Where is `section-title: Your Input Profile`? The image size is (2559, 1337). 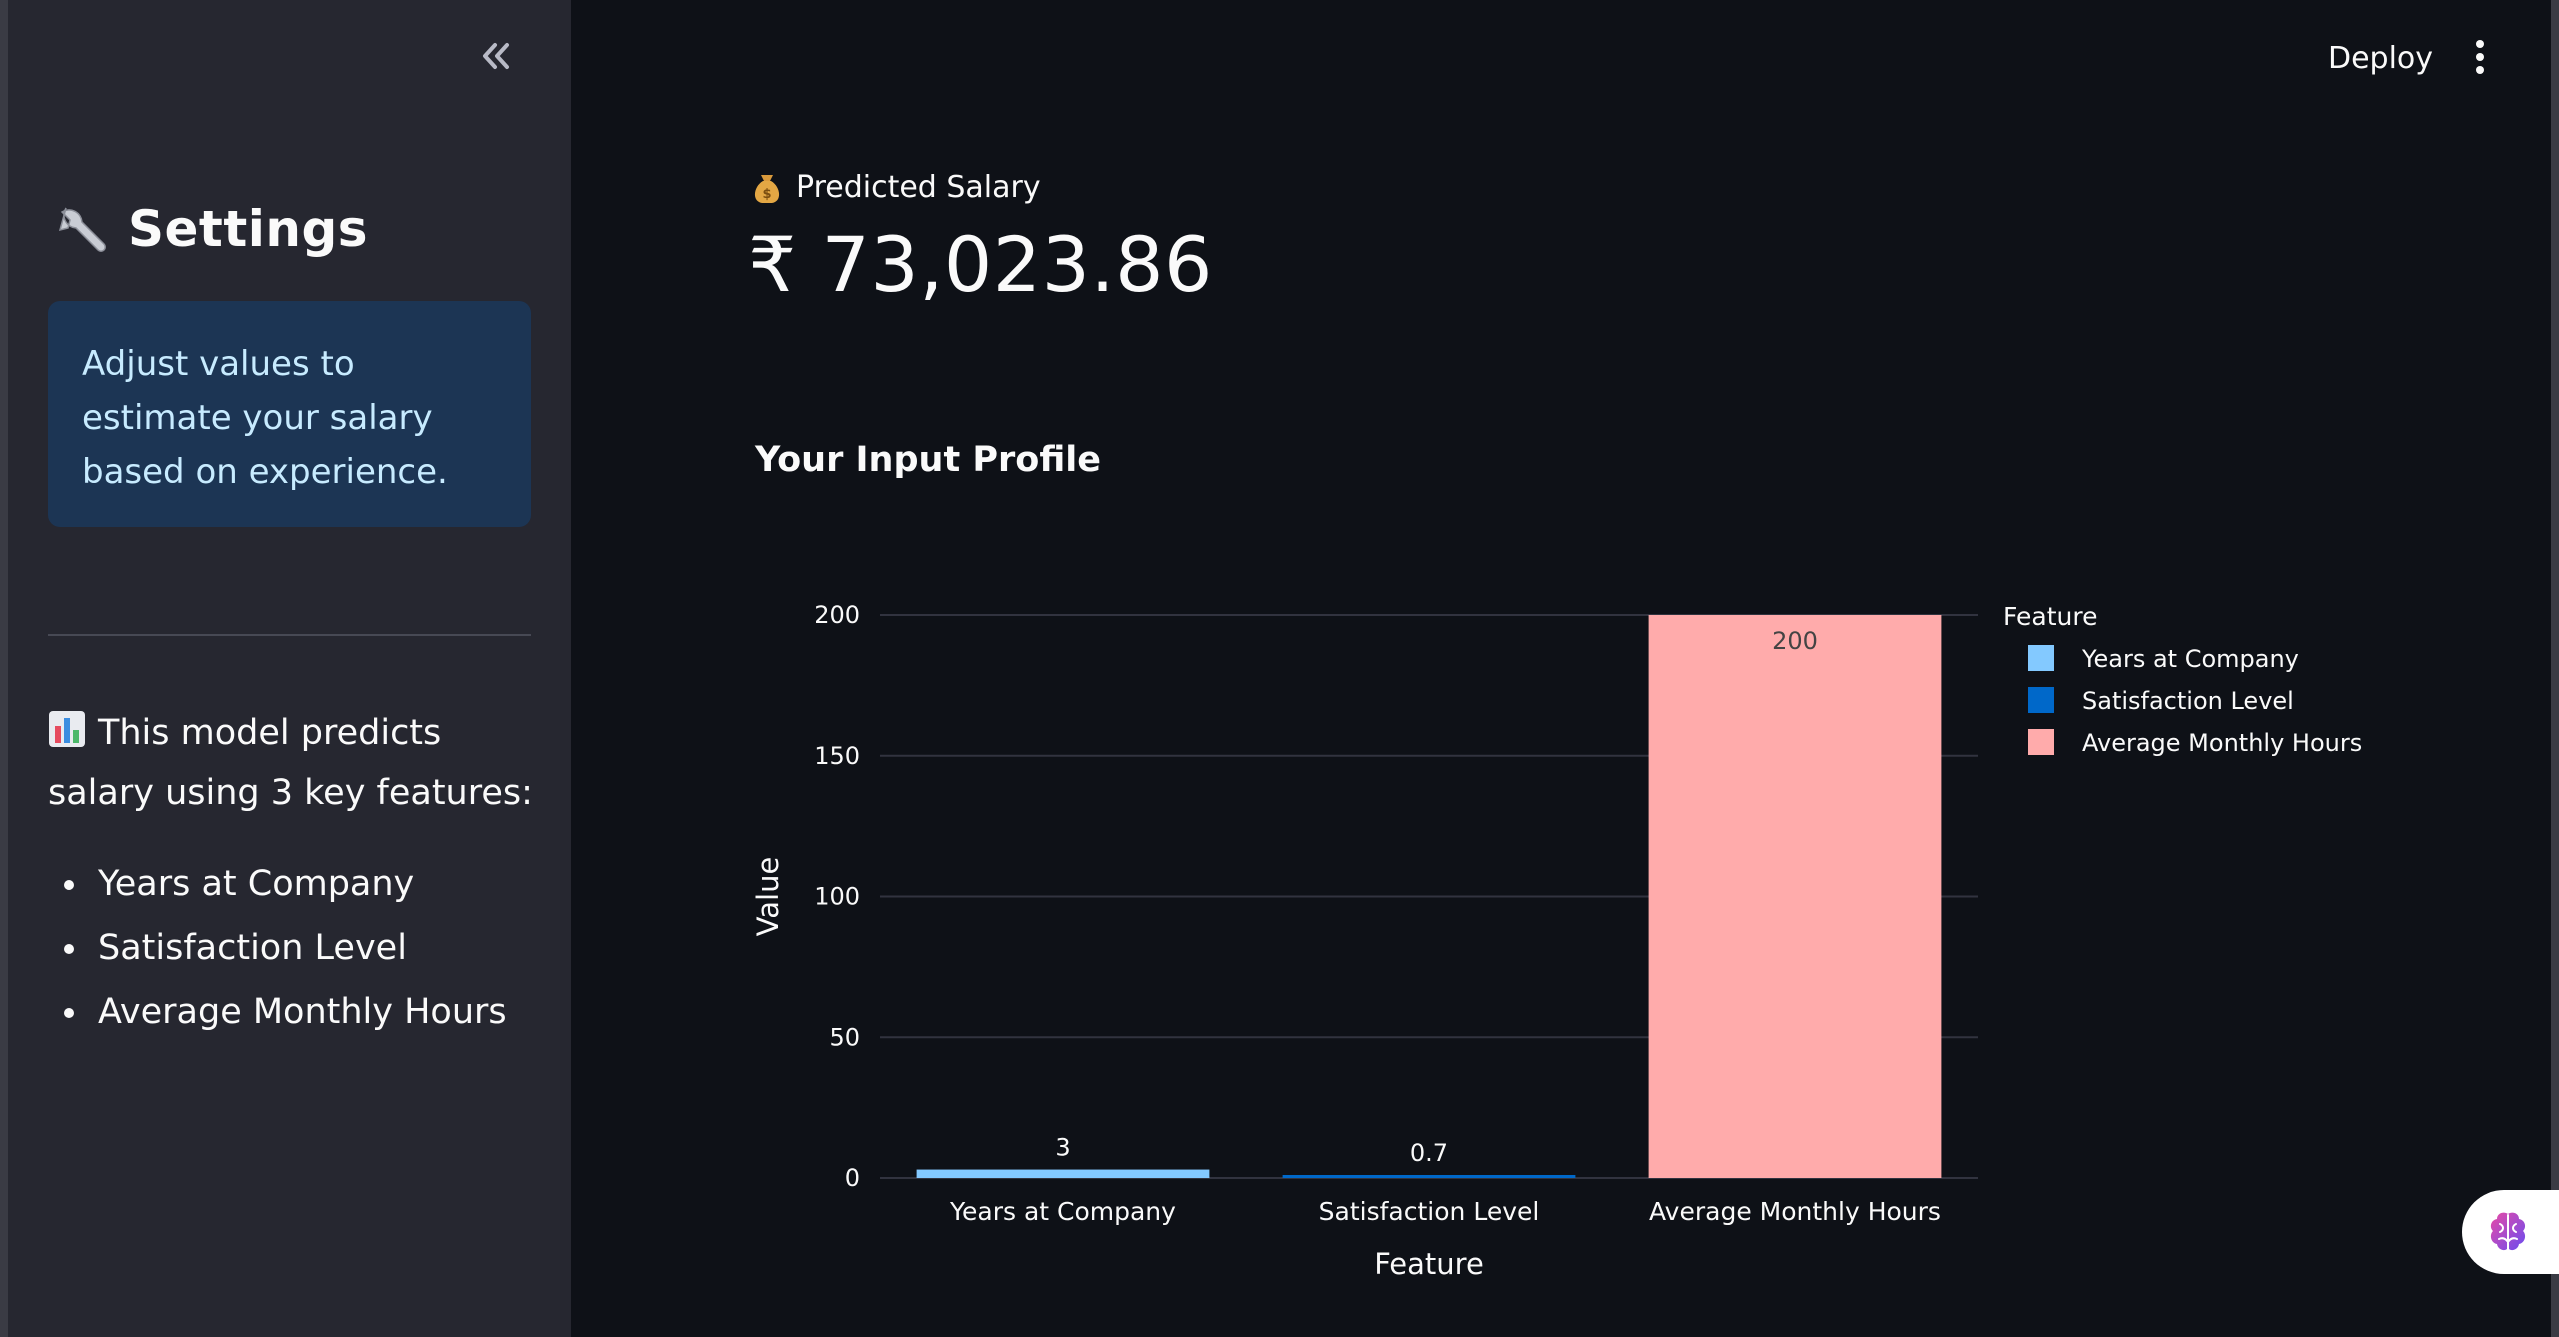 section-title: Your Input Profile is located at coordinates (928, 460).